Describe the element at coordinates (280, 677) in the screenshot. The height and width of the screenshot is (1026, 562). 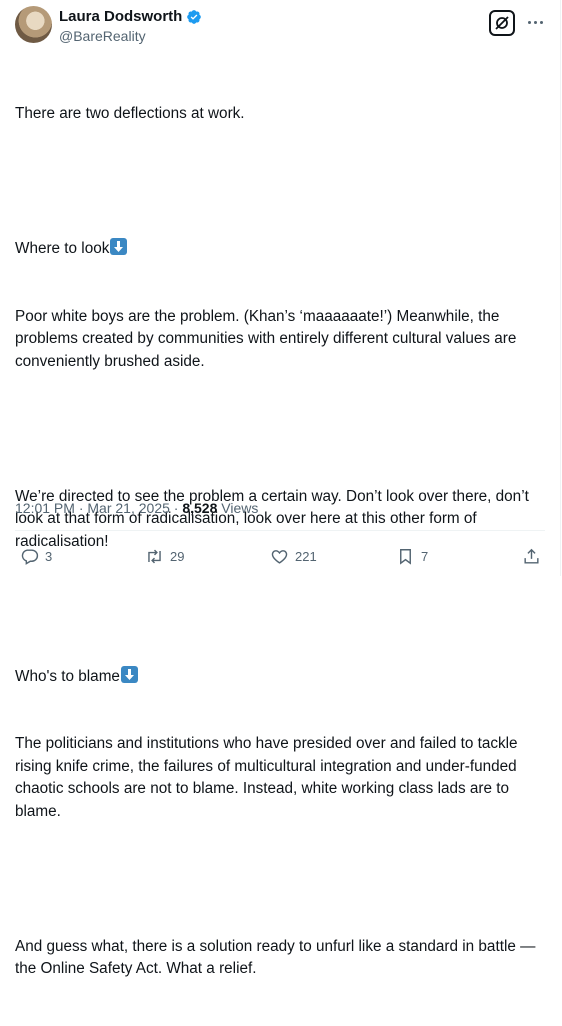
I see `tweet-paragraph-4-heading: Who's to blame` at that location.